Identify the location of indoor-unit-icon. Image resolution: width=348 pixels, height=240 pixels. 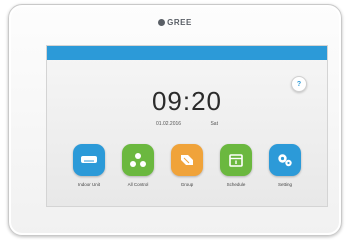
(89, 159).